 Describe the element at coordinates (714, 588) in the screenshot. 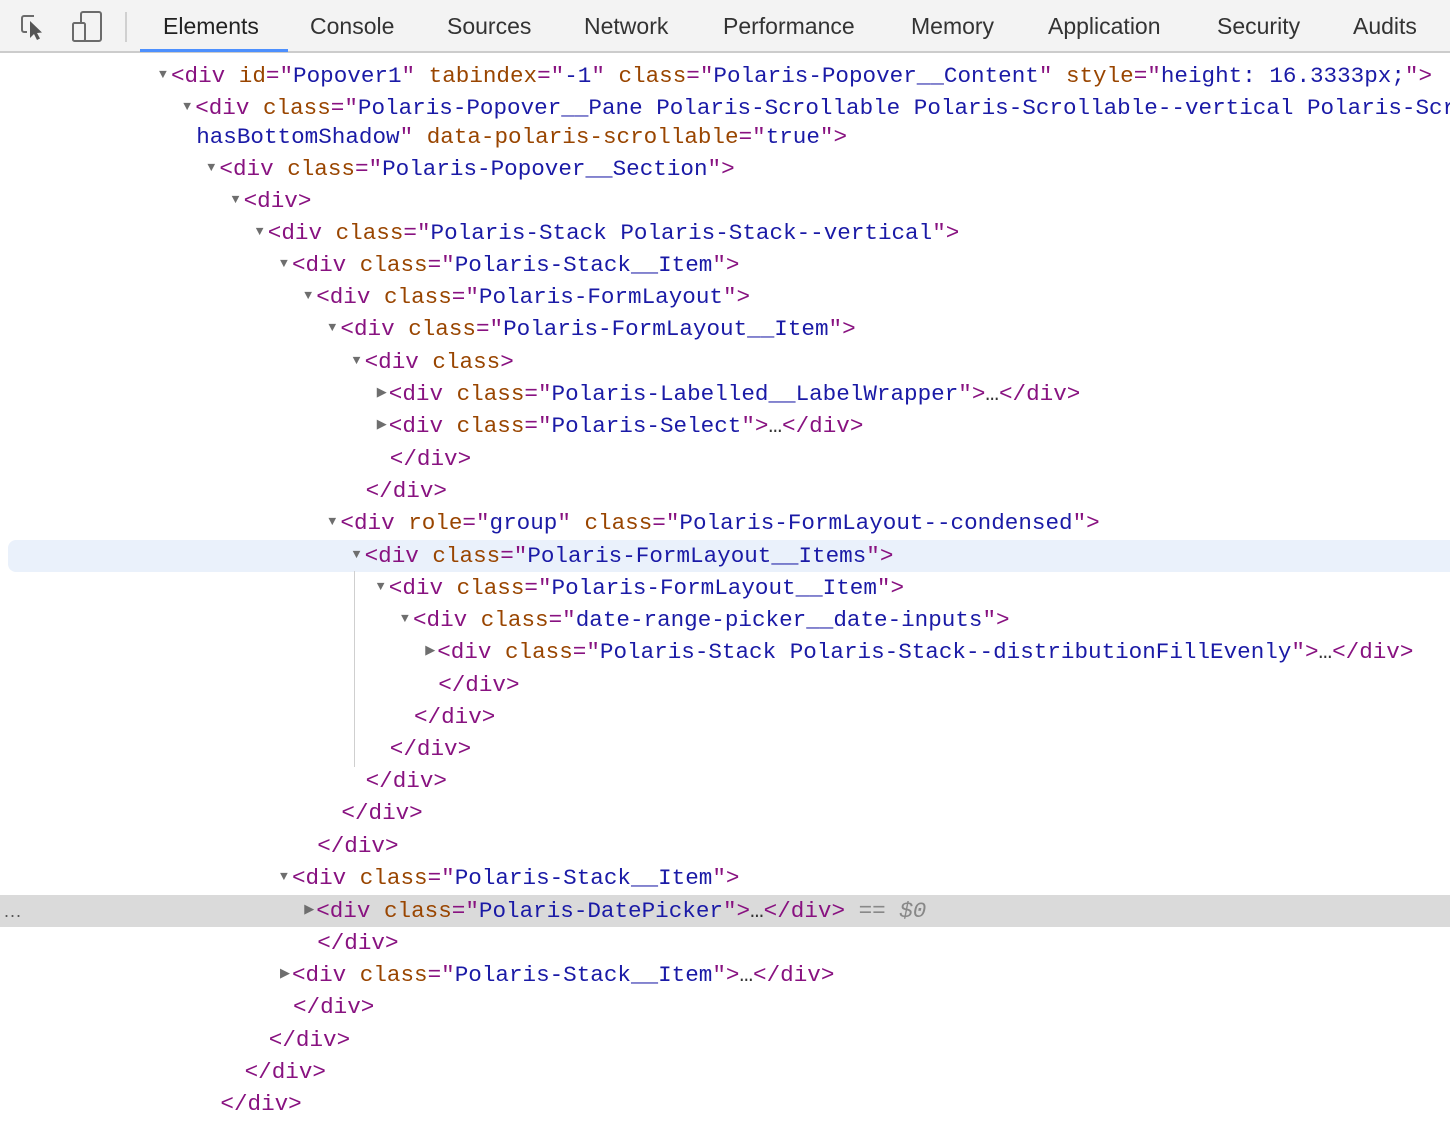

I see `attribute-value: Polaris-FormLayout__Item` at that location.